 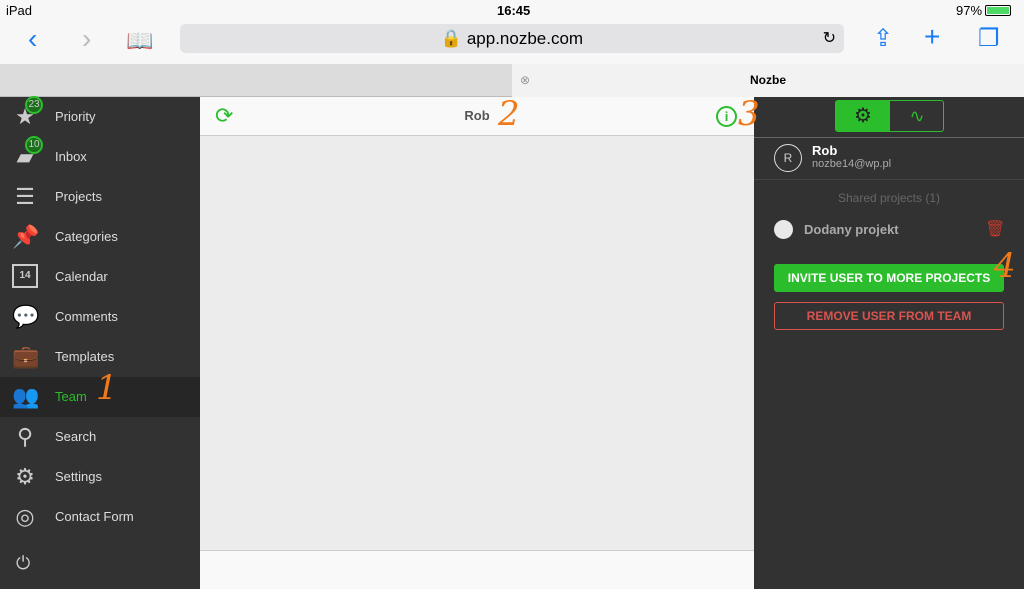 I want to click on remove-user-button: REMOVE USER FROM TEAM, so click(x=889, y=316).